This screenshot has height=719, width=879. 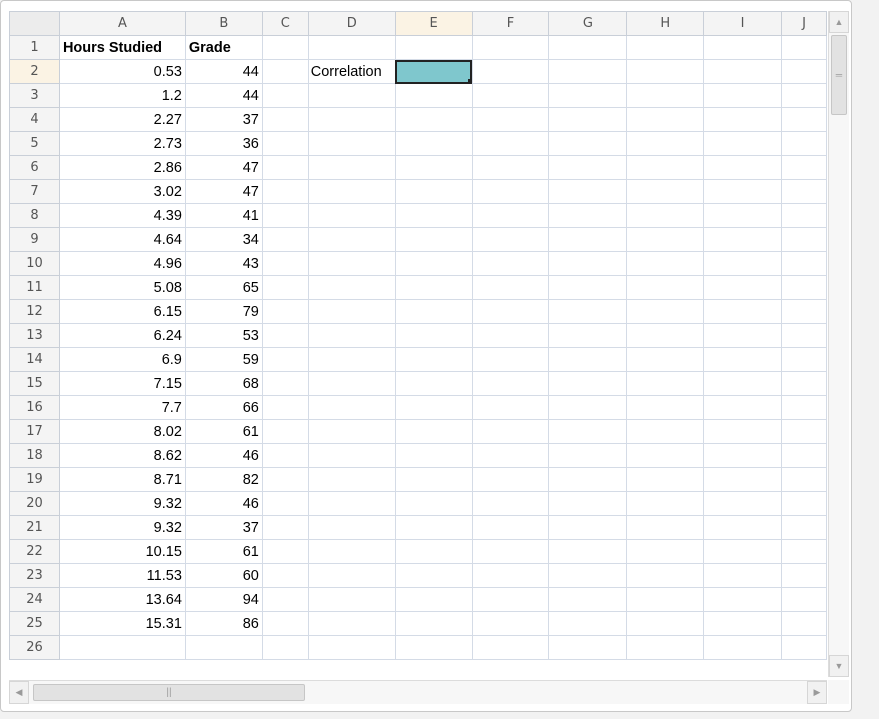 What do you see at coordinates (122, 287) in the screenshot?
I see `hours-cell: 5.08` at bounding box center [122, 287].